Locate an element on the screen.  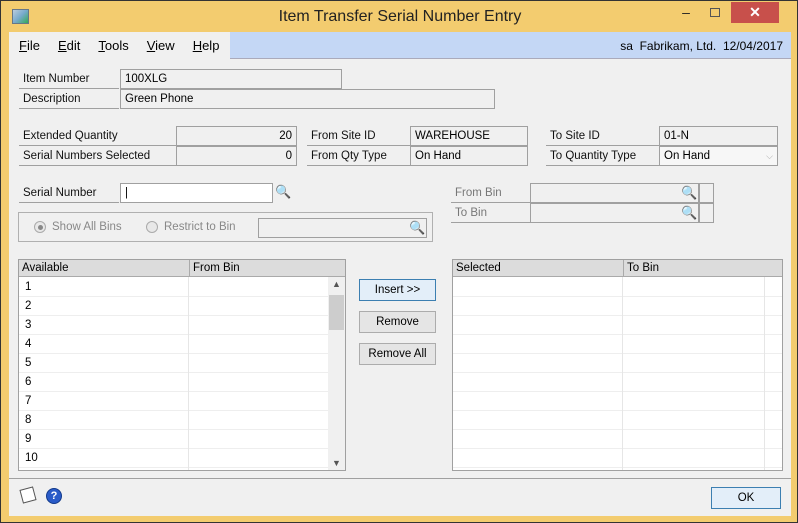
serial-number-input: | is located at coordinates (196, 193).